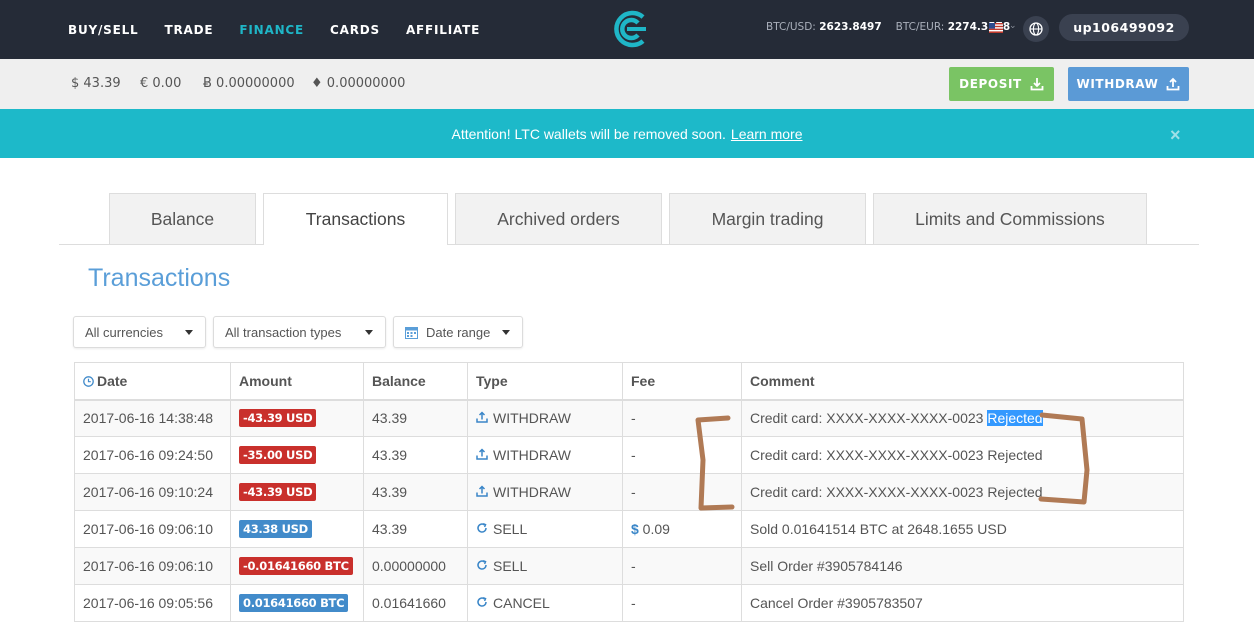 The image size is (1254, 622). I want to click on cell-comment: Sell Order #3905784146, so click(962, 566).